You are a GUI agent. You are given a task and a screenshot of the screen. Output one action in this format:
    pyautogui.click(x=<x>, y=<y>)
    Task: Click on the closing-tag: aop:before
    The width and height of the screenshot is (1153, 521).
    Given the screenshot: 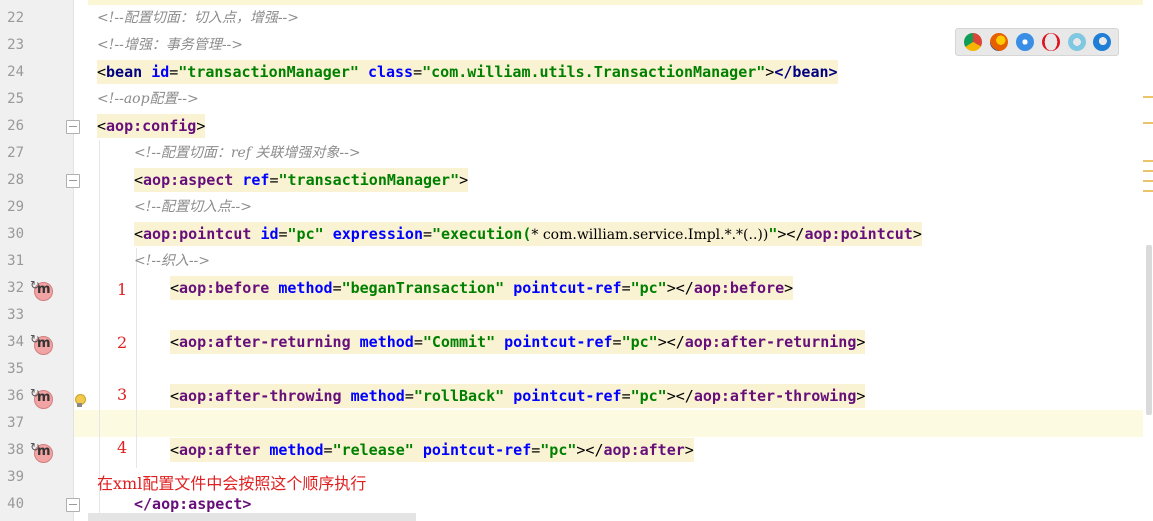 What is the action you would take?
    pyautogui.click(x=739, y=288)
    